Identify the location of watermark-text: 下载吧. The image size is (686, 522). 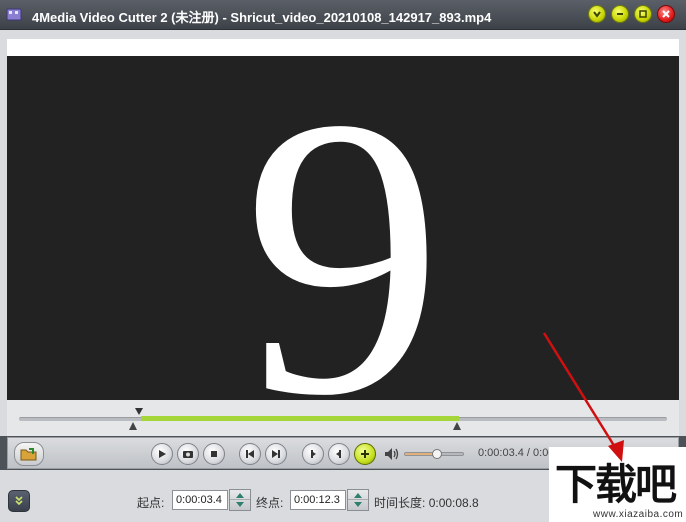
(616, 484).